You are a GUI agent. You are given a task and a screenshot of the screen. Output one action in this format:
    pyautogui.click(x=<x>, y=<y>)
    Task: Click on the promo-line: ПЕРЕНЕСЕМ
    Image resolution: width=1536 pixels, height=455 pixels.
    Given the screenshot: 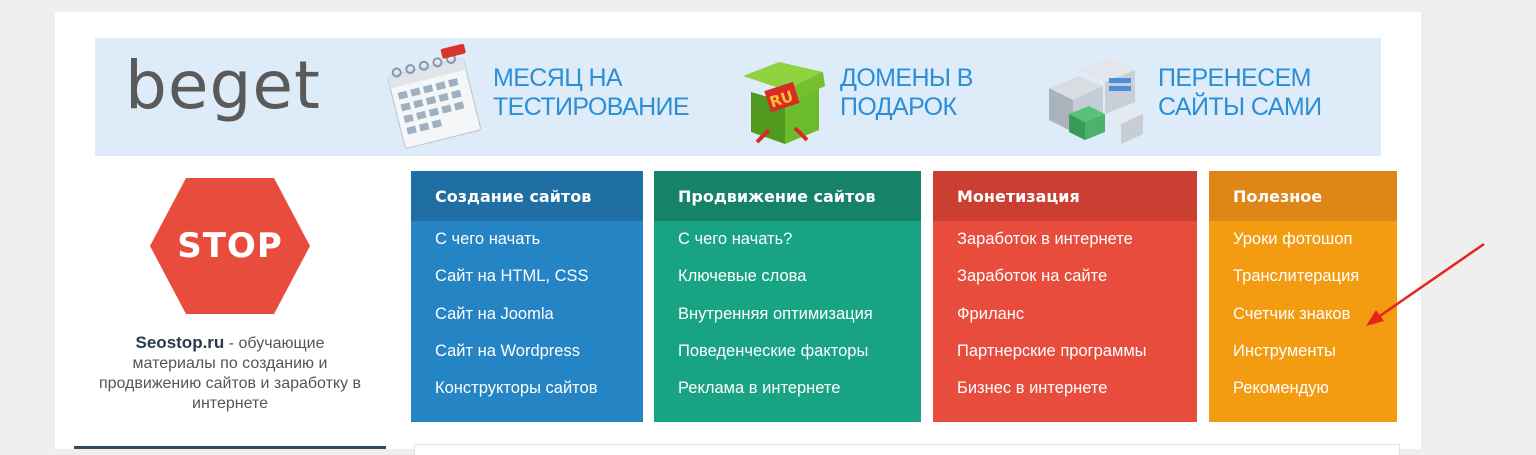 What is the action you would take?
    pyautogui.click(x=1234, y=78)
    